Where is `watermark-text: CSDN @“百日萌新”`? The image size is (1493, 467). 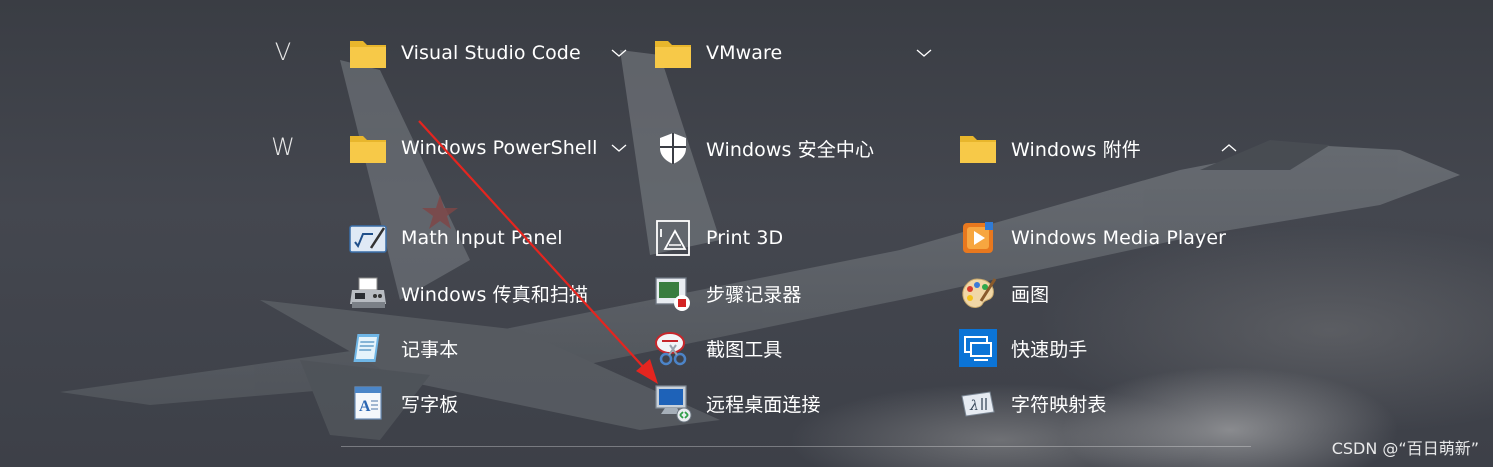 watermark-text: CSDN @“百日萌新” is located at coordinates (1405, 448).